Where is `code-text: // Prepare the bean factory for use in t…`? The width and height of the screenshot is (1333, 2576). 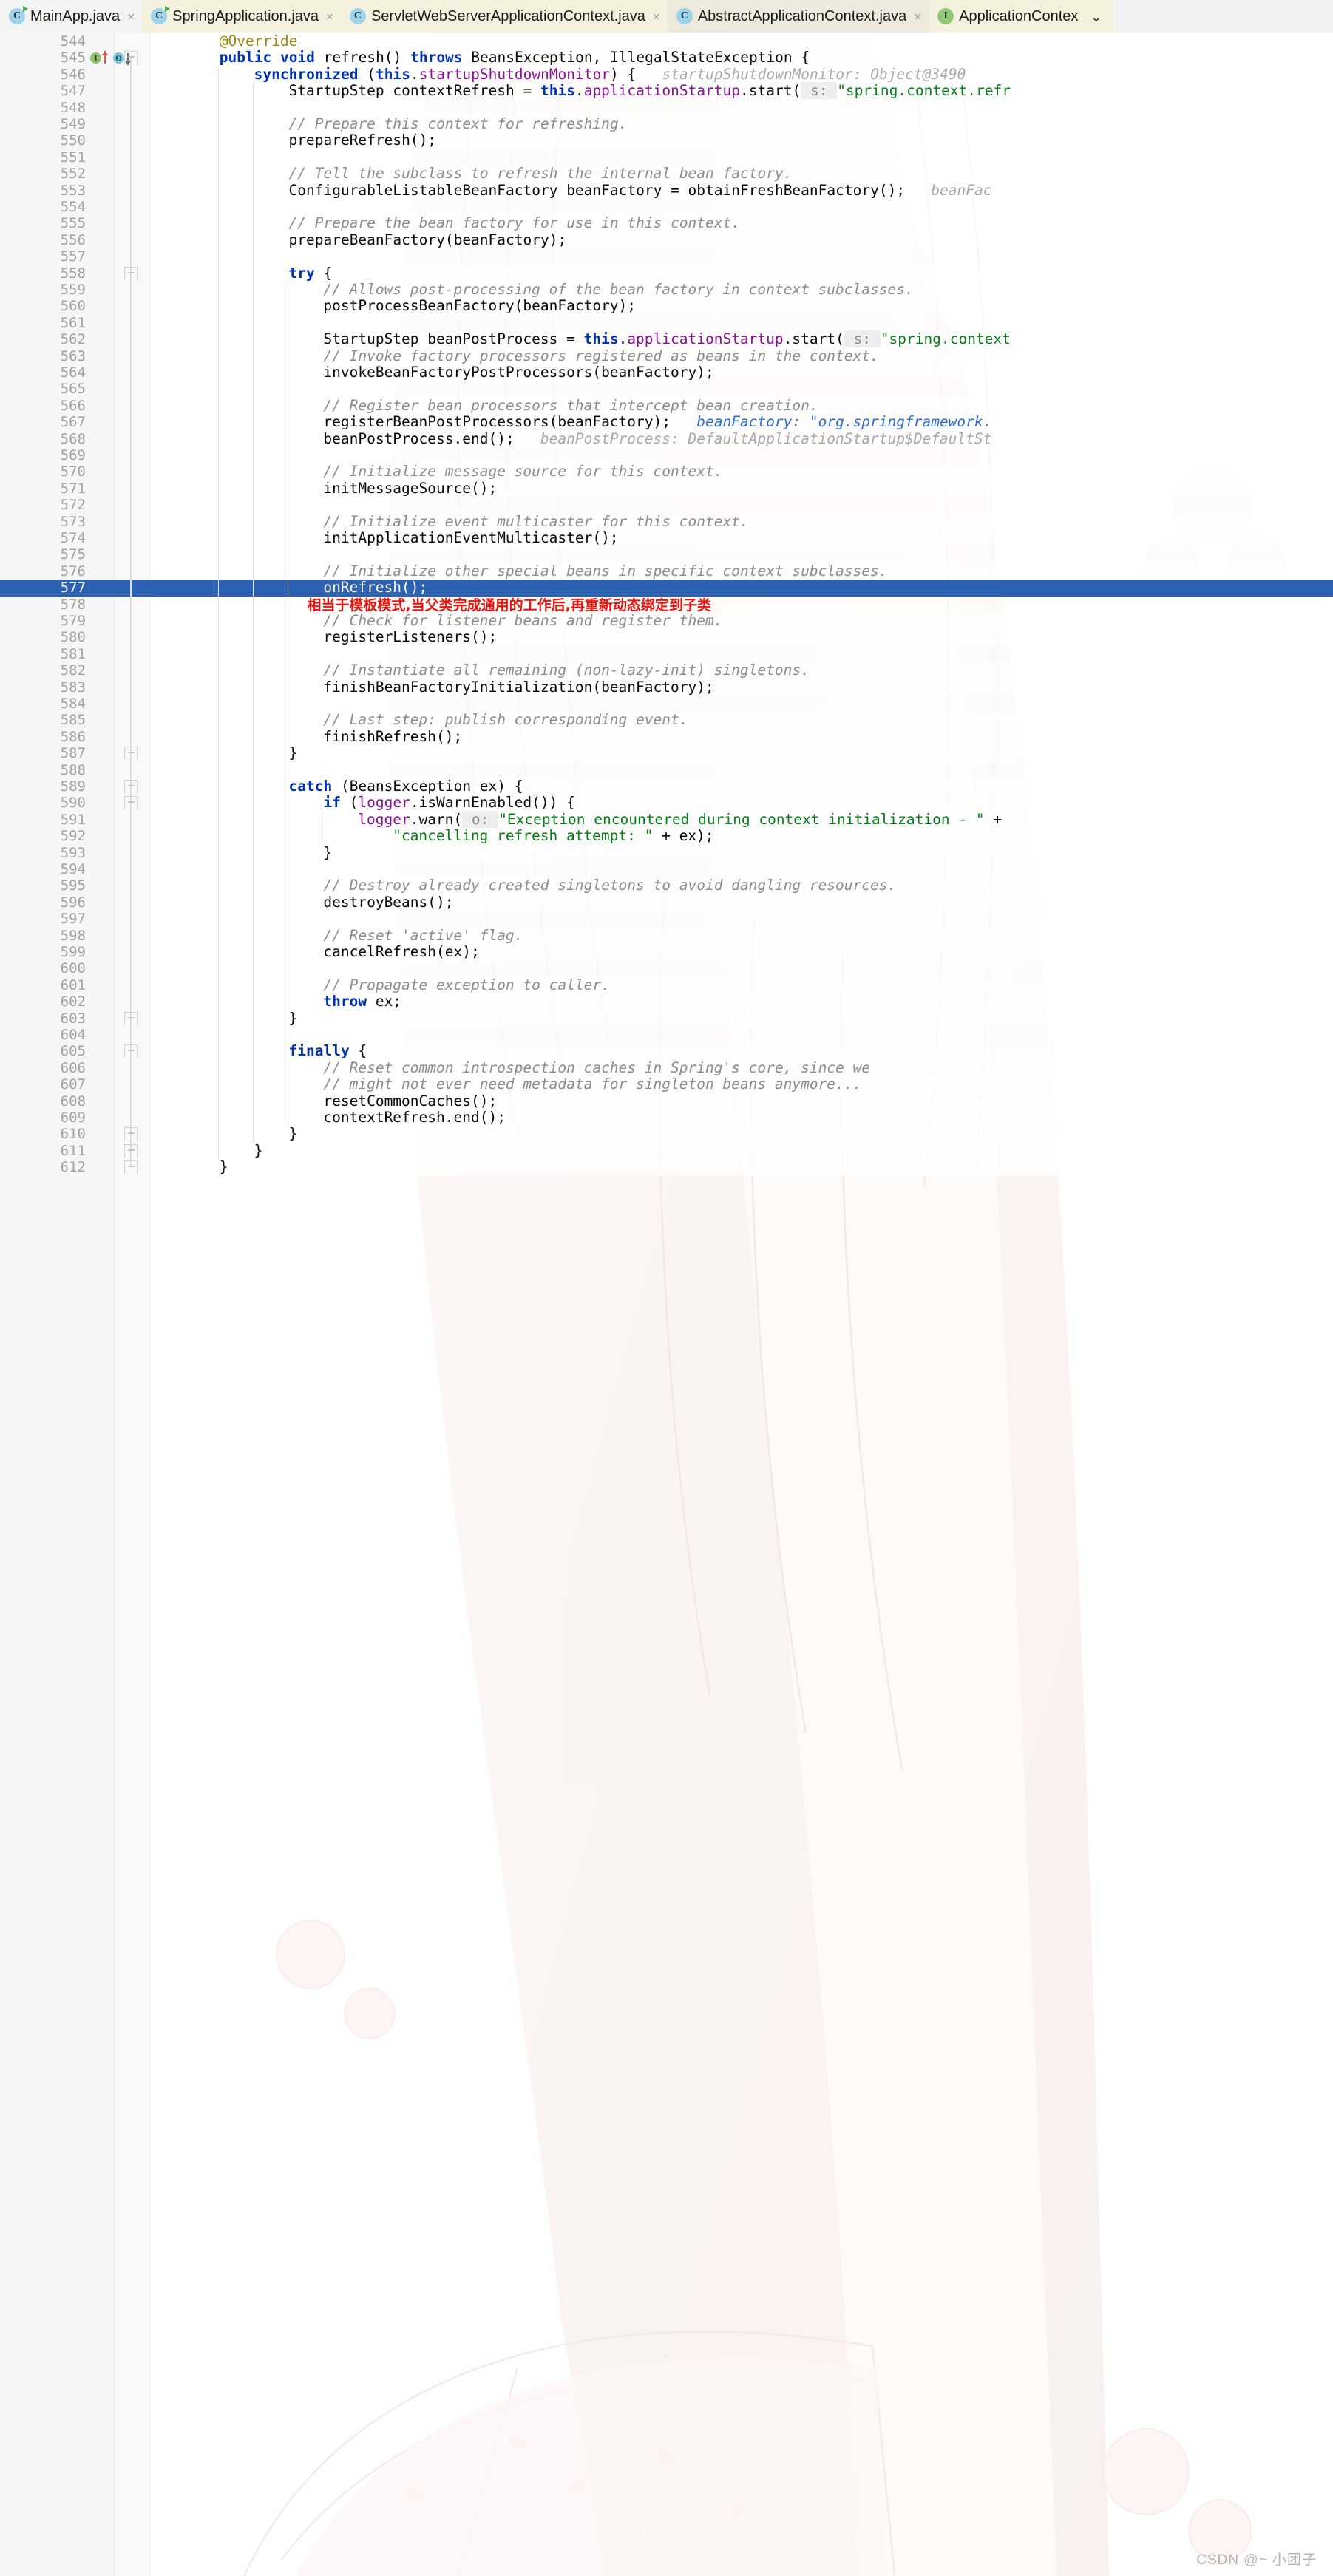
code-text: // Prepare the bean factory for use in t… is located at coordinates (514, 223).